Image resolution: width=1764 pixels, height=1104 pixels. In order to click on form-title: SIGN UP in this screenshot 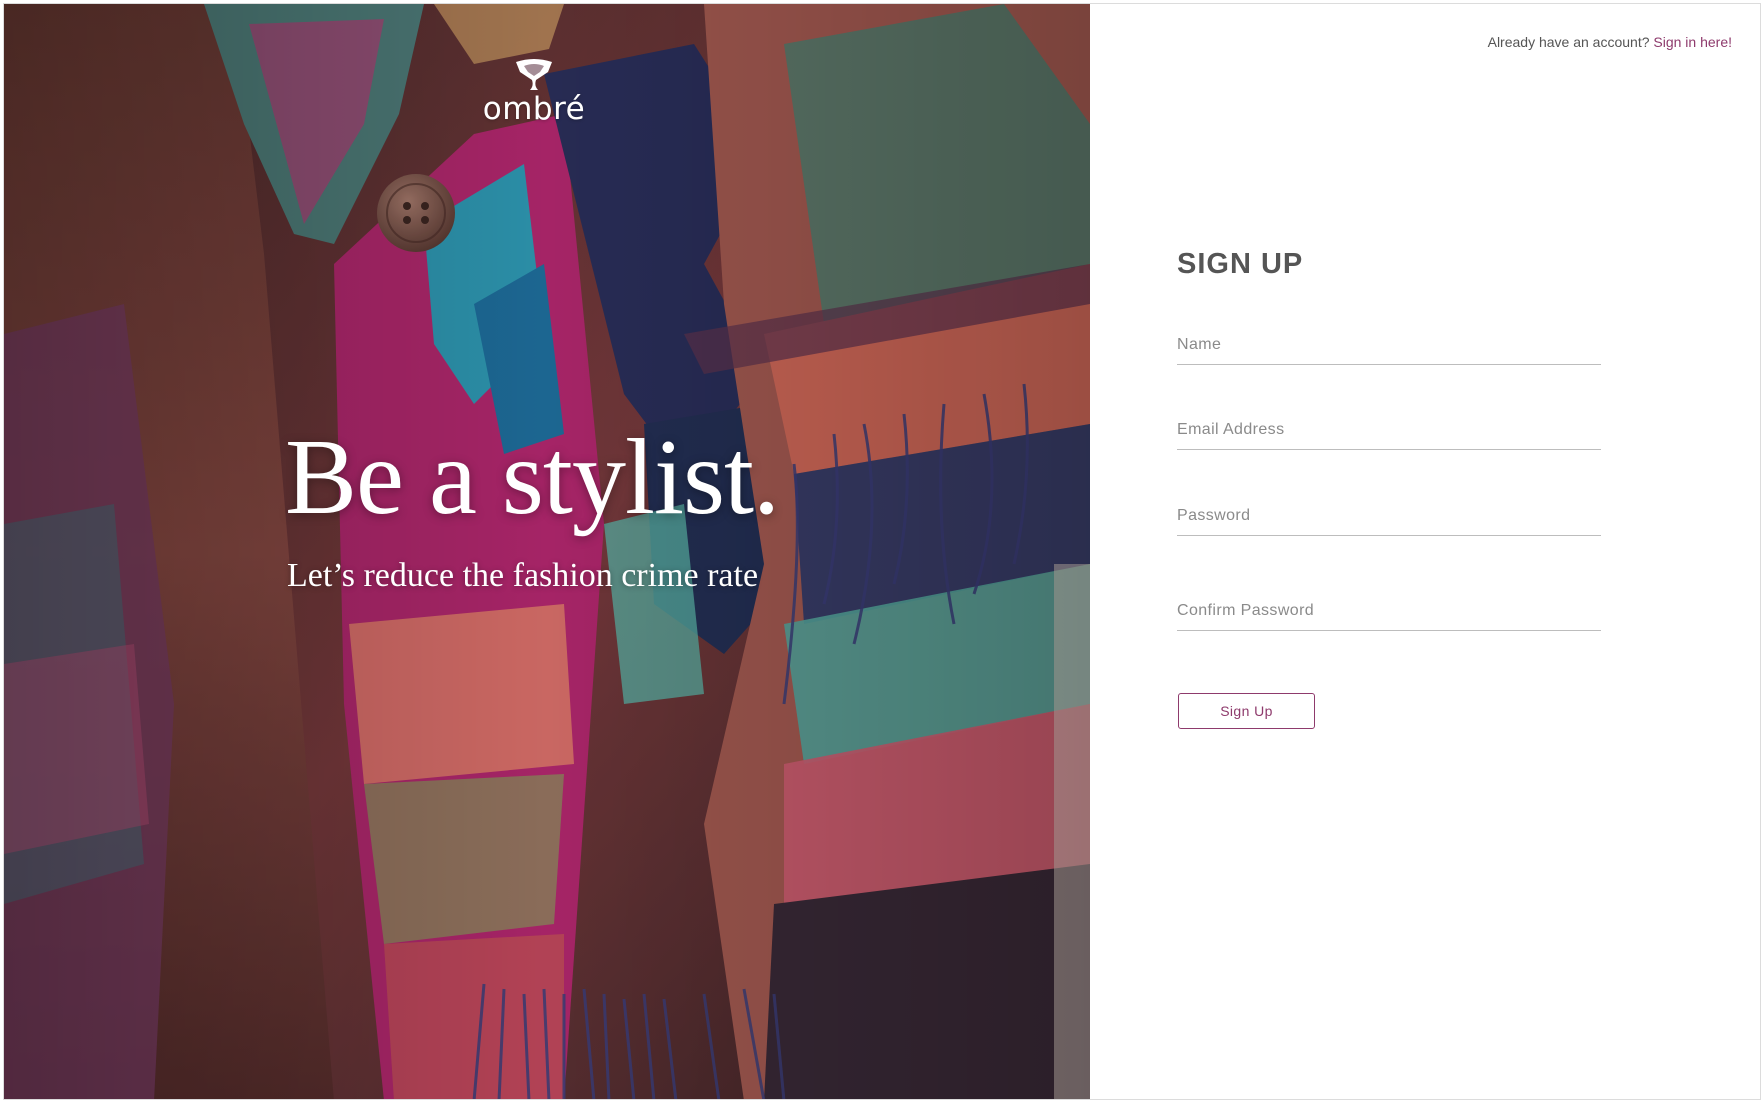, I will do `click(1240, 264)`.